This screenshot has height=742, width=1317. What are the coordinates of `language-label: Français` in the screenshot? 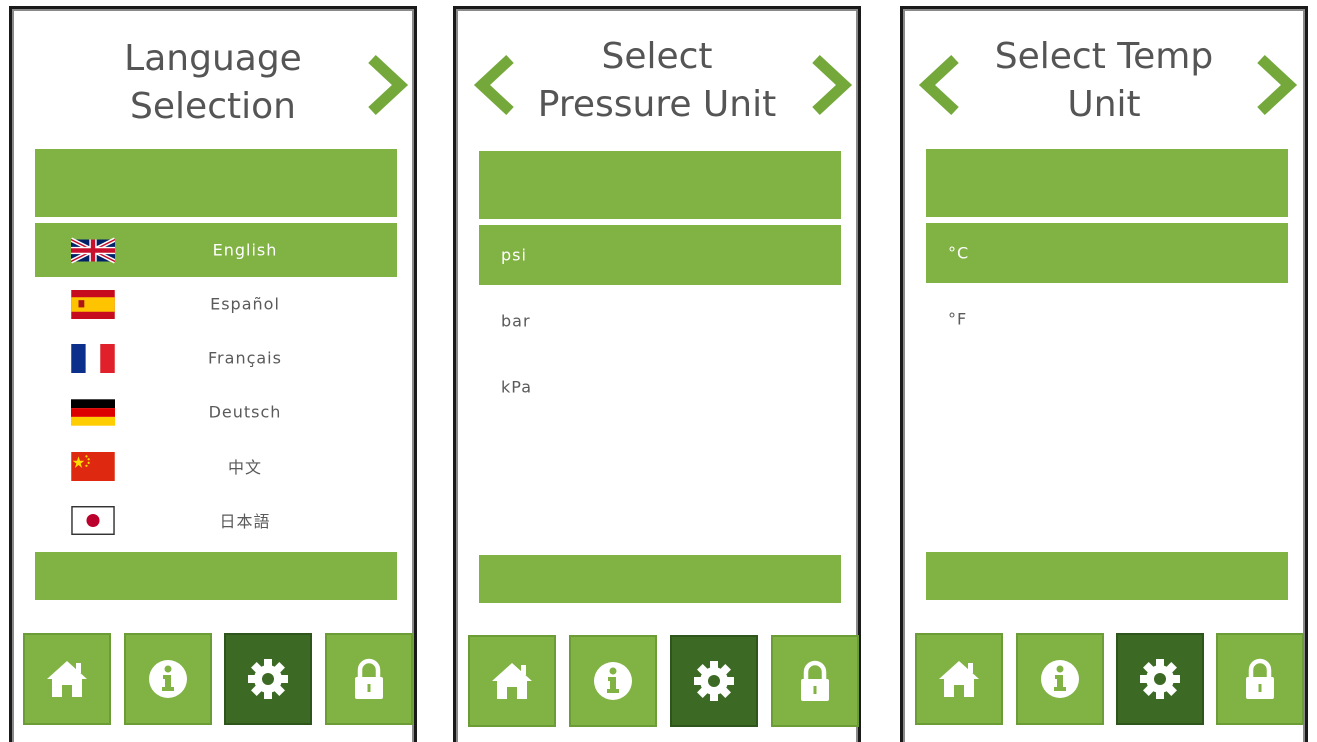 It's located at (245, 358).